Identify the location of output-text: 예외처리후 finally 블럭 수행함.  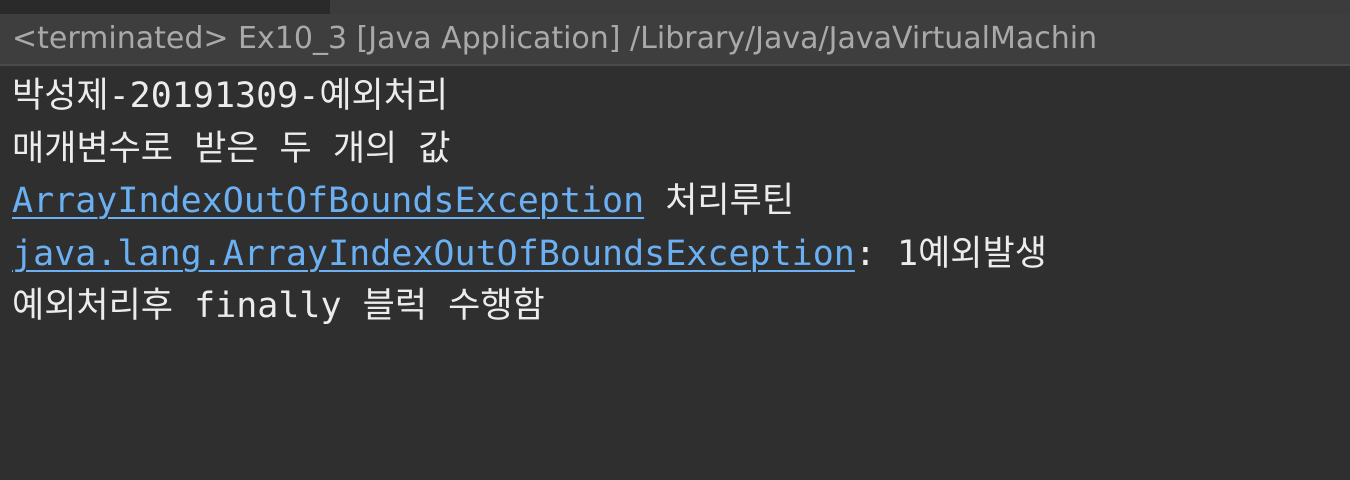
(278, 306).